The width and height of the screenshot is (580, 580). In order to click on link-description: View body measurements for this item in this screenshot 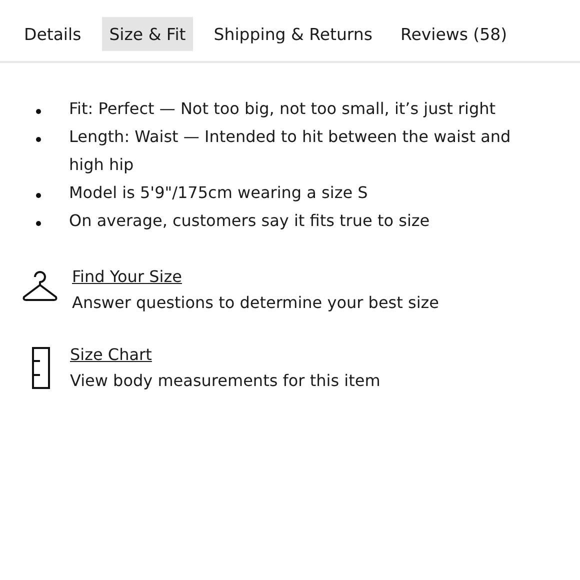, I will do `click(225, 381)`.